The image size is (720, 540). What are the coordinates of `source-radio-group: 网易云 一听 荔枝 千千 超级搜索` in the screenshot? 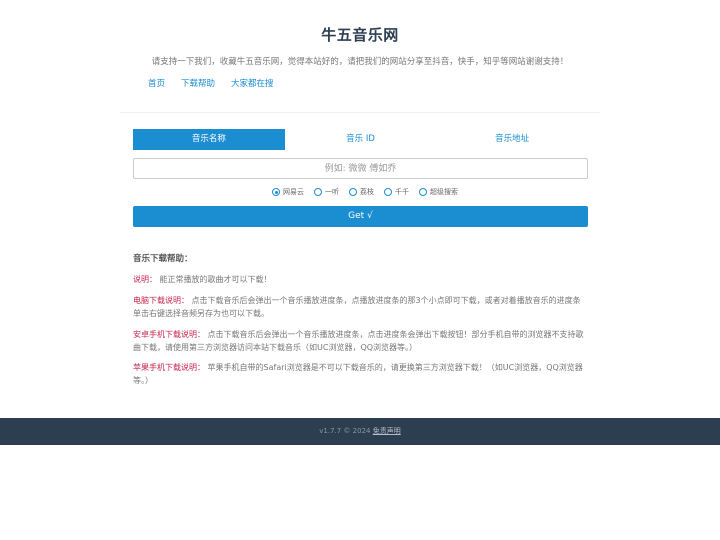 It's located at (365, 192).